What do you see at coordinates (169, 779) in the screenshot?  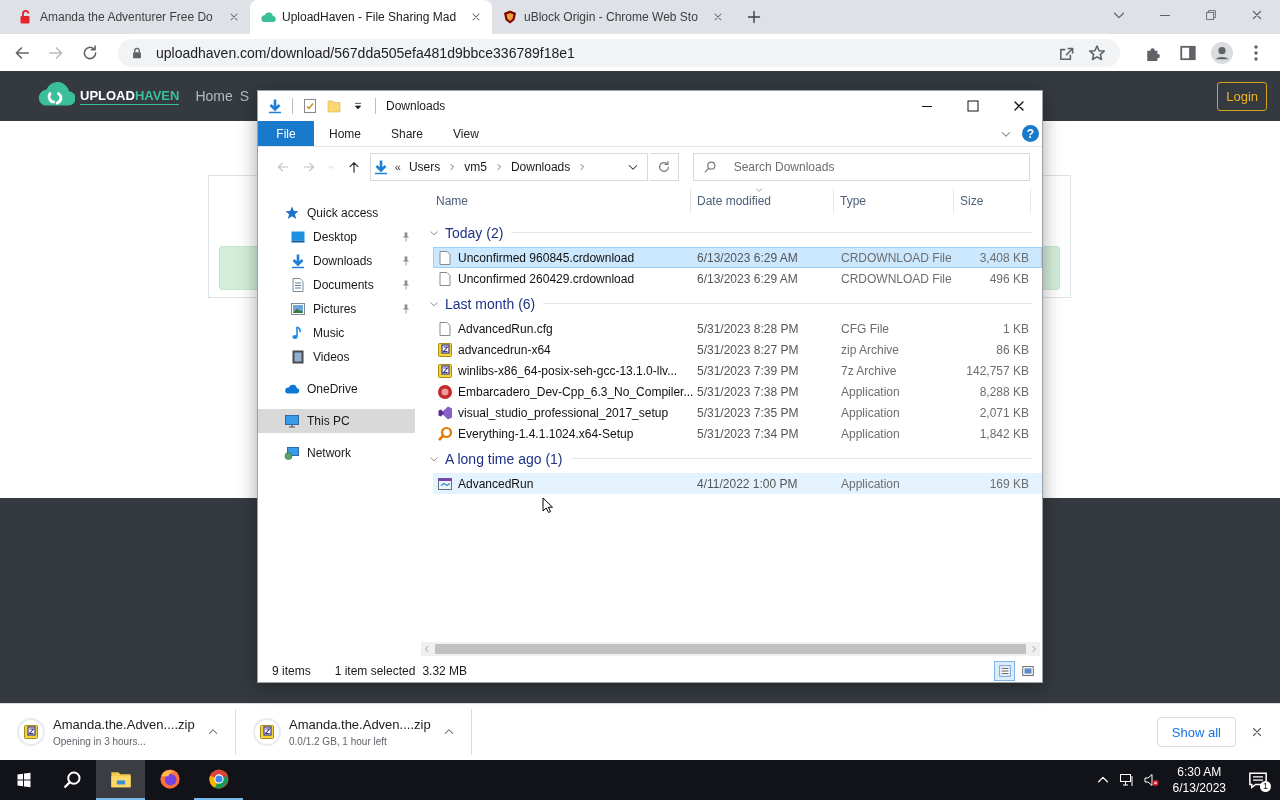 I see `browser-icon` at bounding box center [169, 779].